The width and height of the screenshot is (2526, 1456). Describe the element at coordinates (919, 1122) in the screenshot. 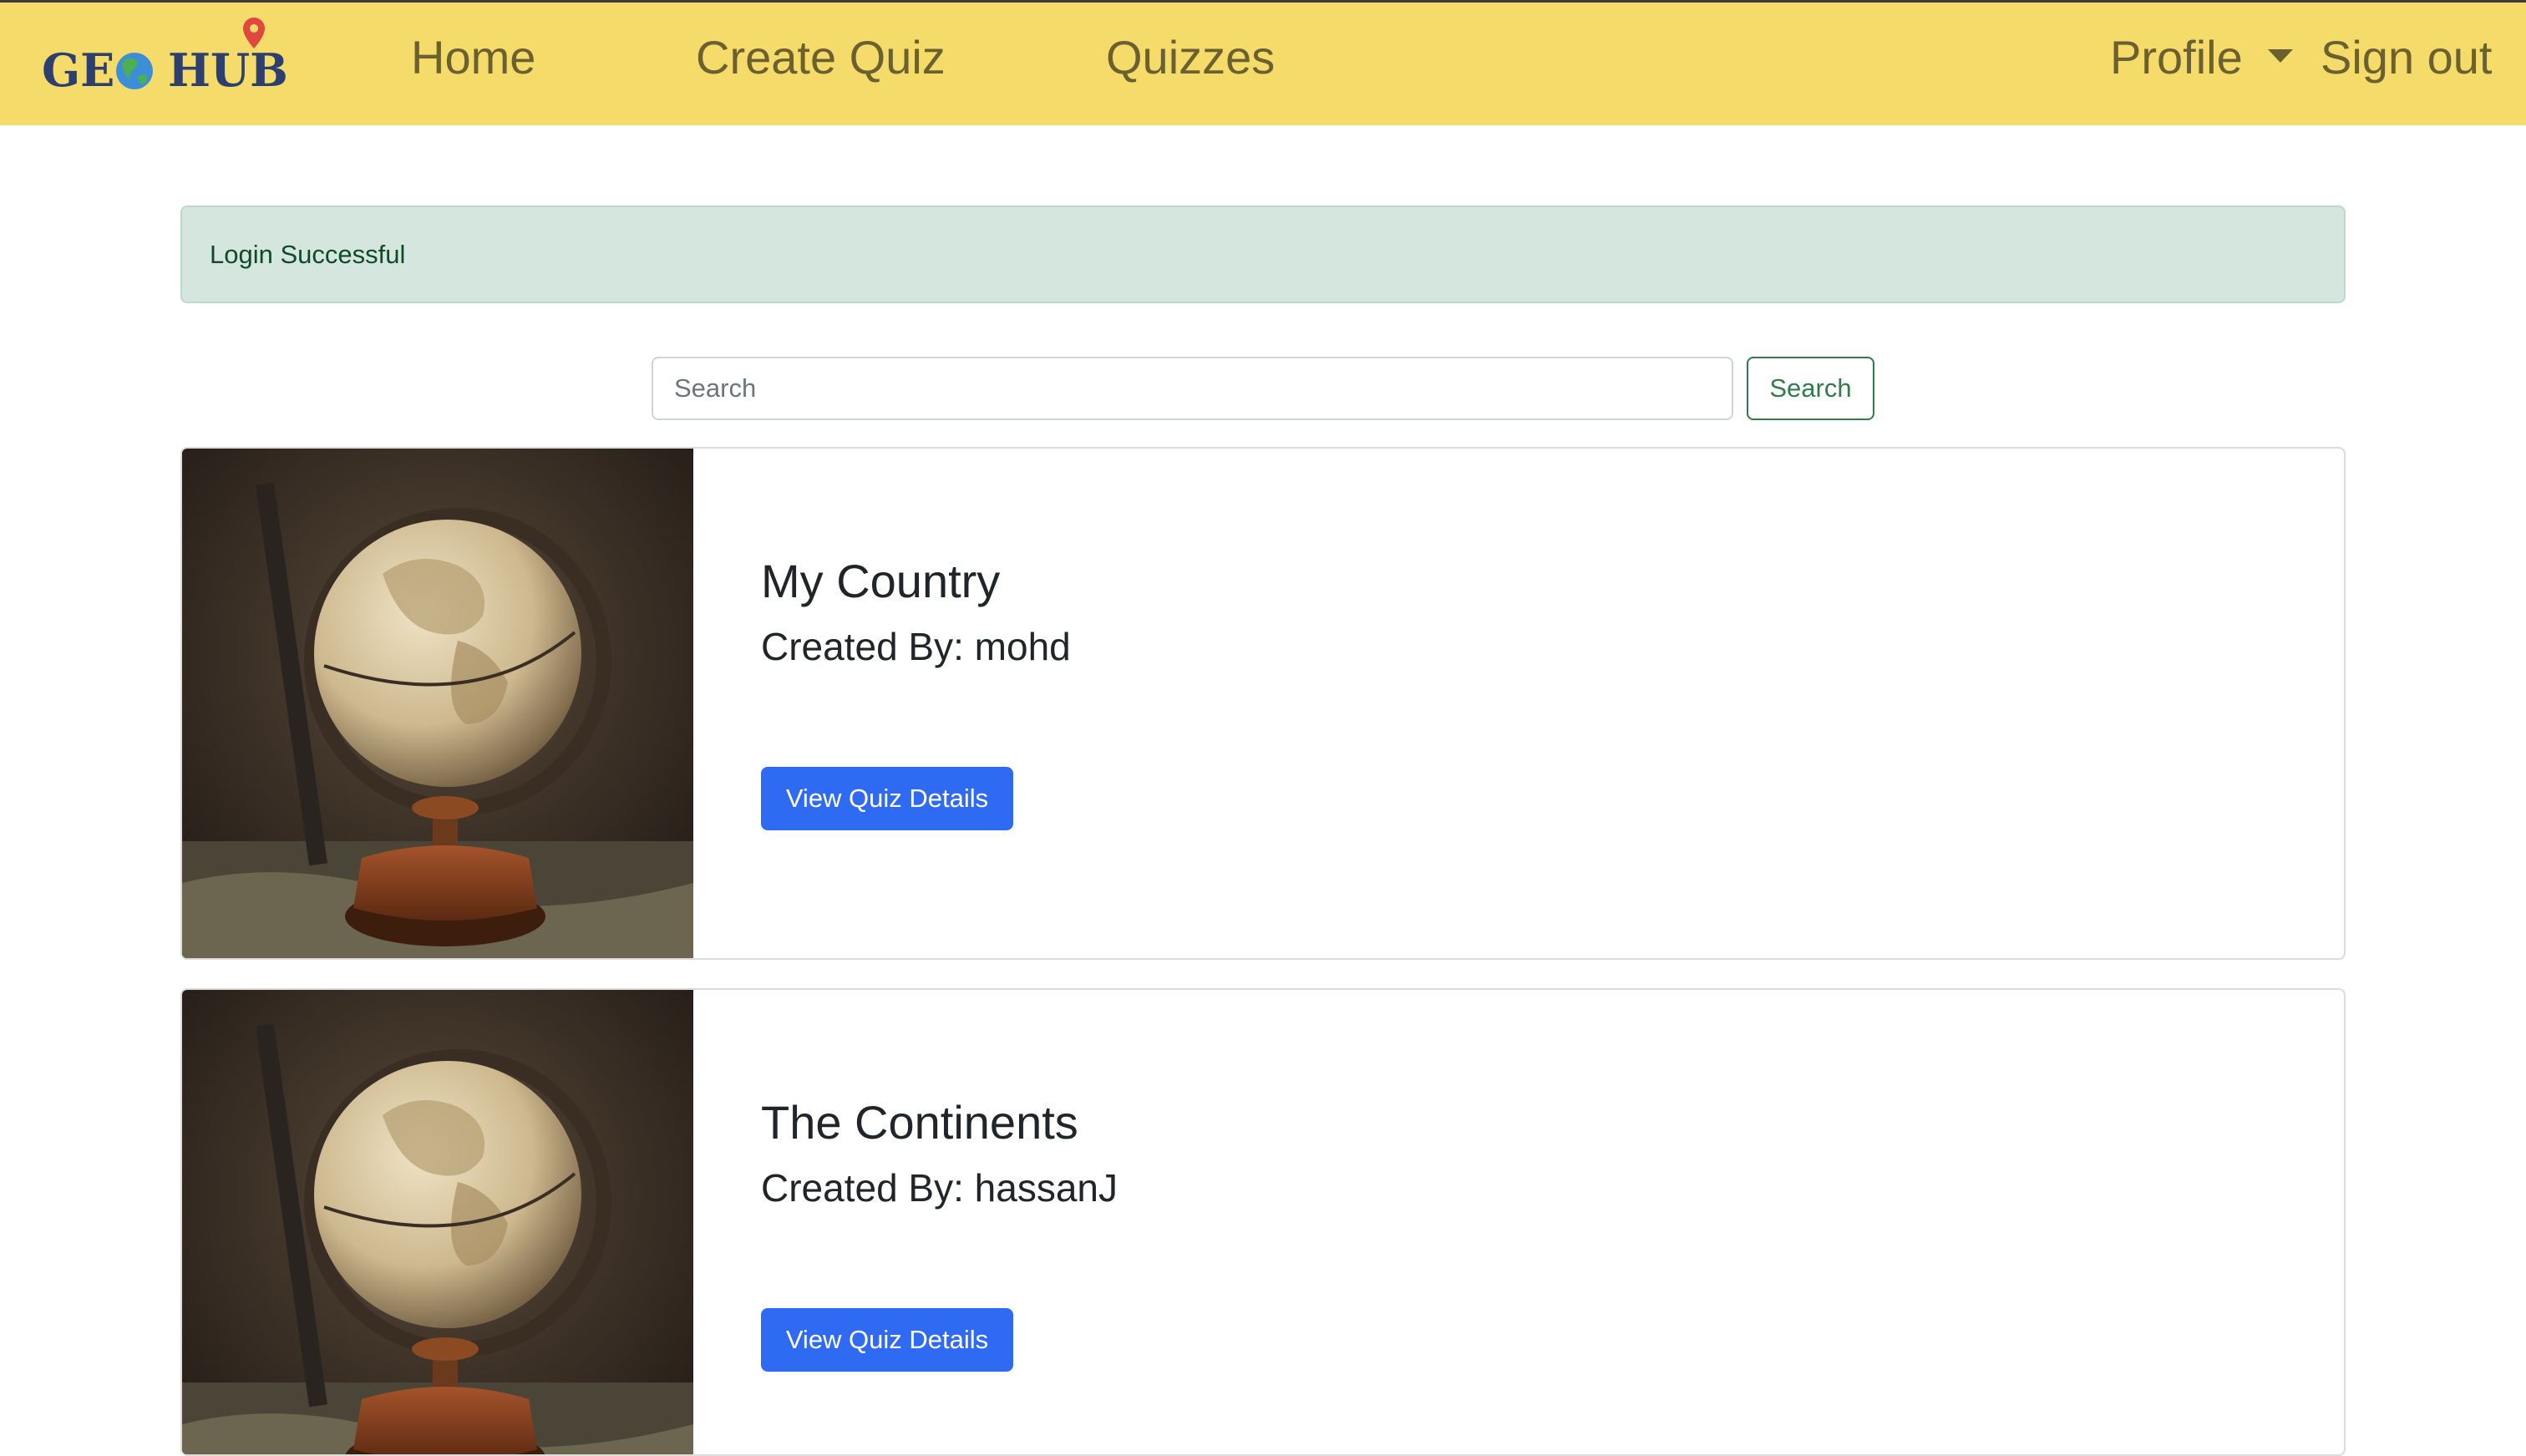

I see `quiz-title: The Continents` at that location.